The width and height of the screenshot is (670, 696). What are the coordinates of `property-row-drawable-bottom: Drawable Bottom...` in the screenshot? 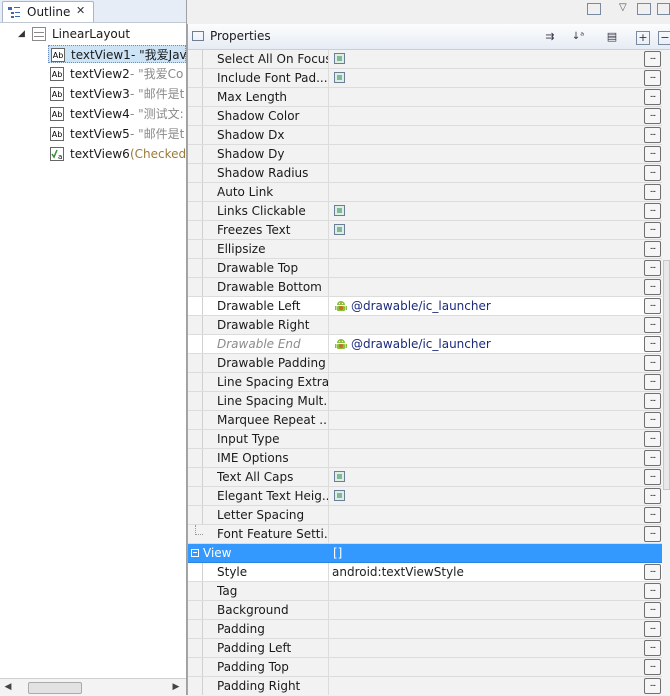 It's located at (425, 287).